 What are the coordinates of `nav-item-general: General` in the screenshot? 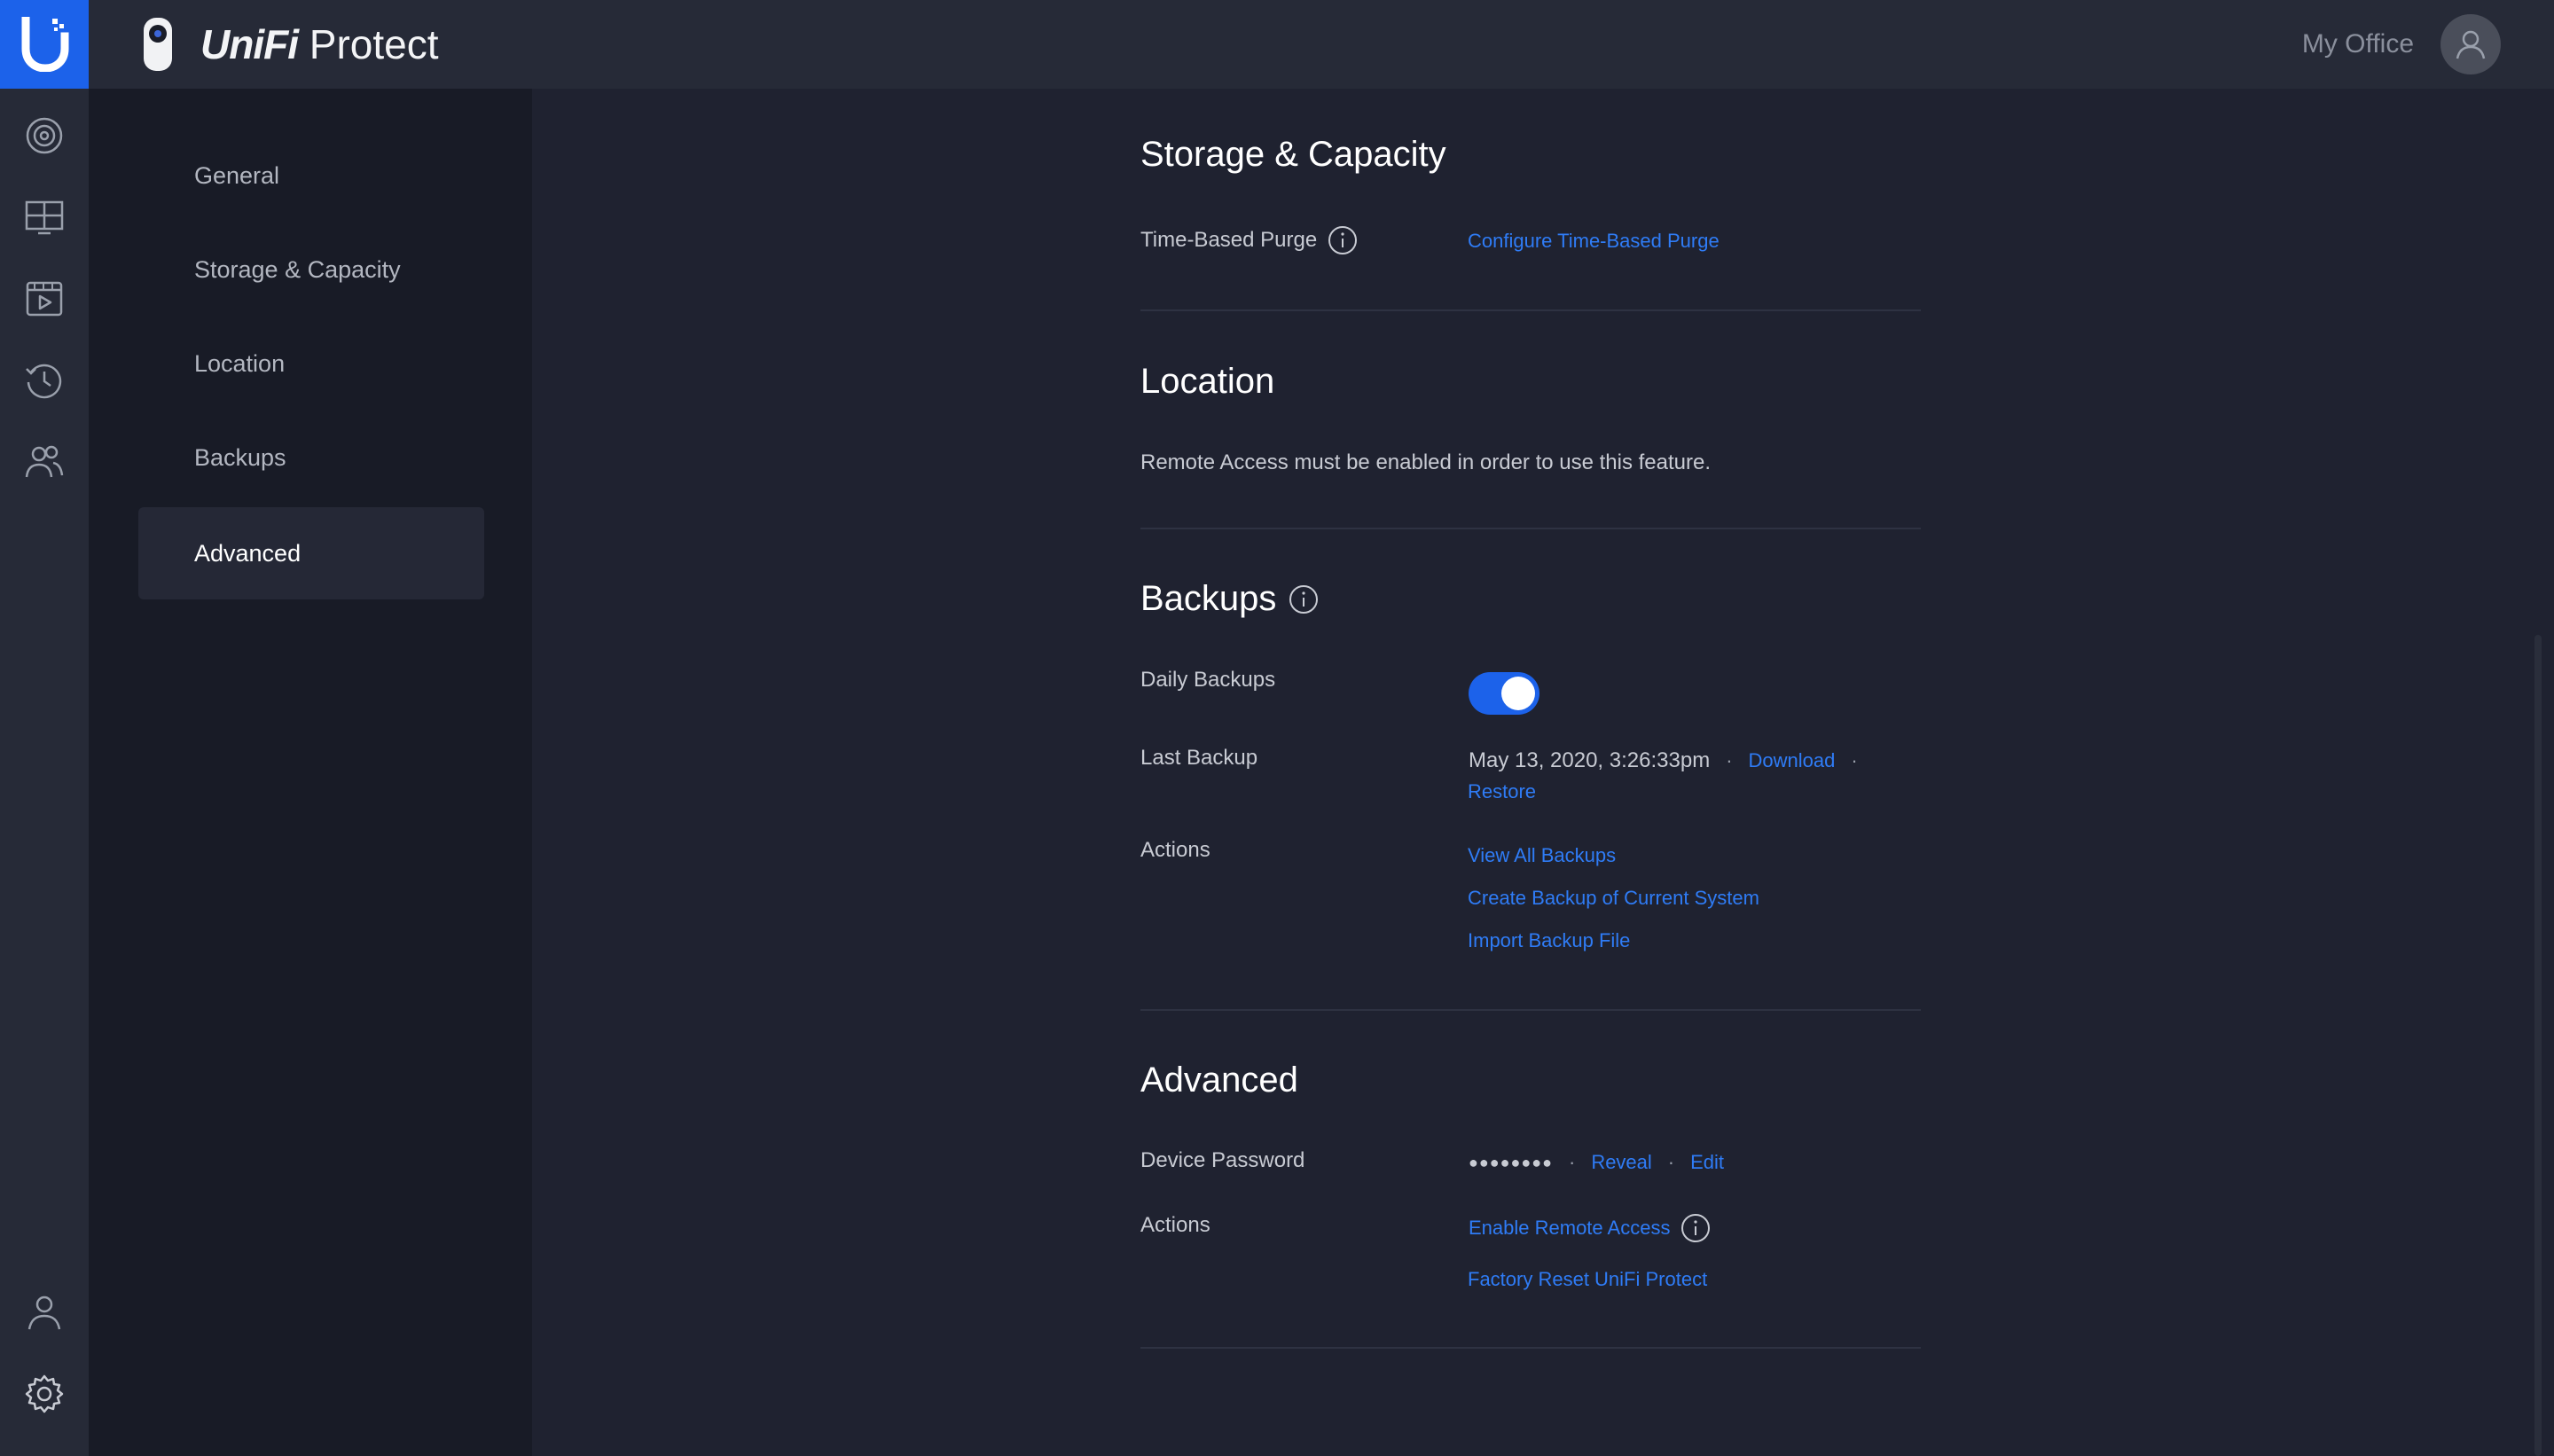 It's located at (311, 175).